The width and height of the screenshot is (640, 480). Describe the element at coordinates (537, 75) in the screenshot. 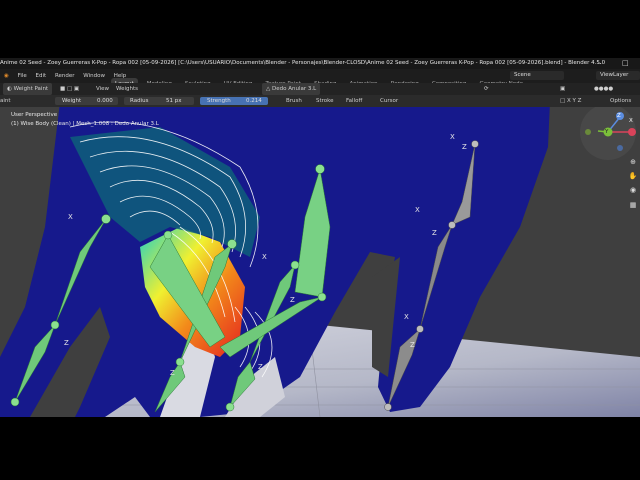

I see `scene-selector: Scene` at that location.